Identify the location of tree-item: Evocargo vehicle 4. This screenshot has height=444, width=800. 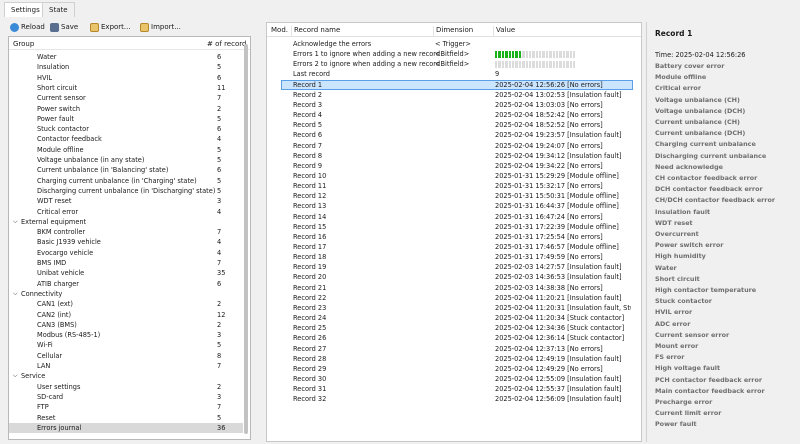
(126, 253).